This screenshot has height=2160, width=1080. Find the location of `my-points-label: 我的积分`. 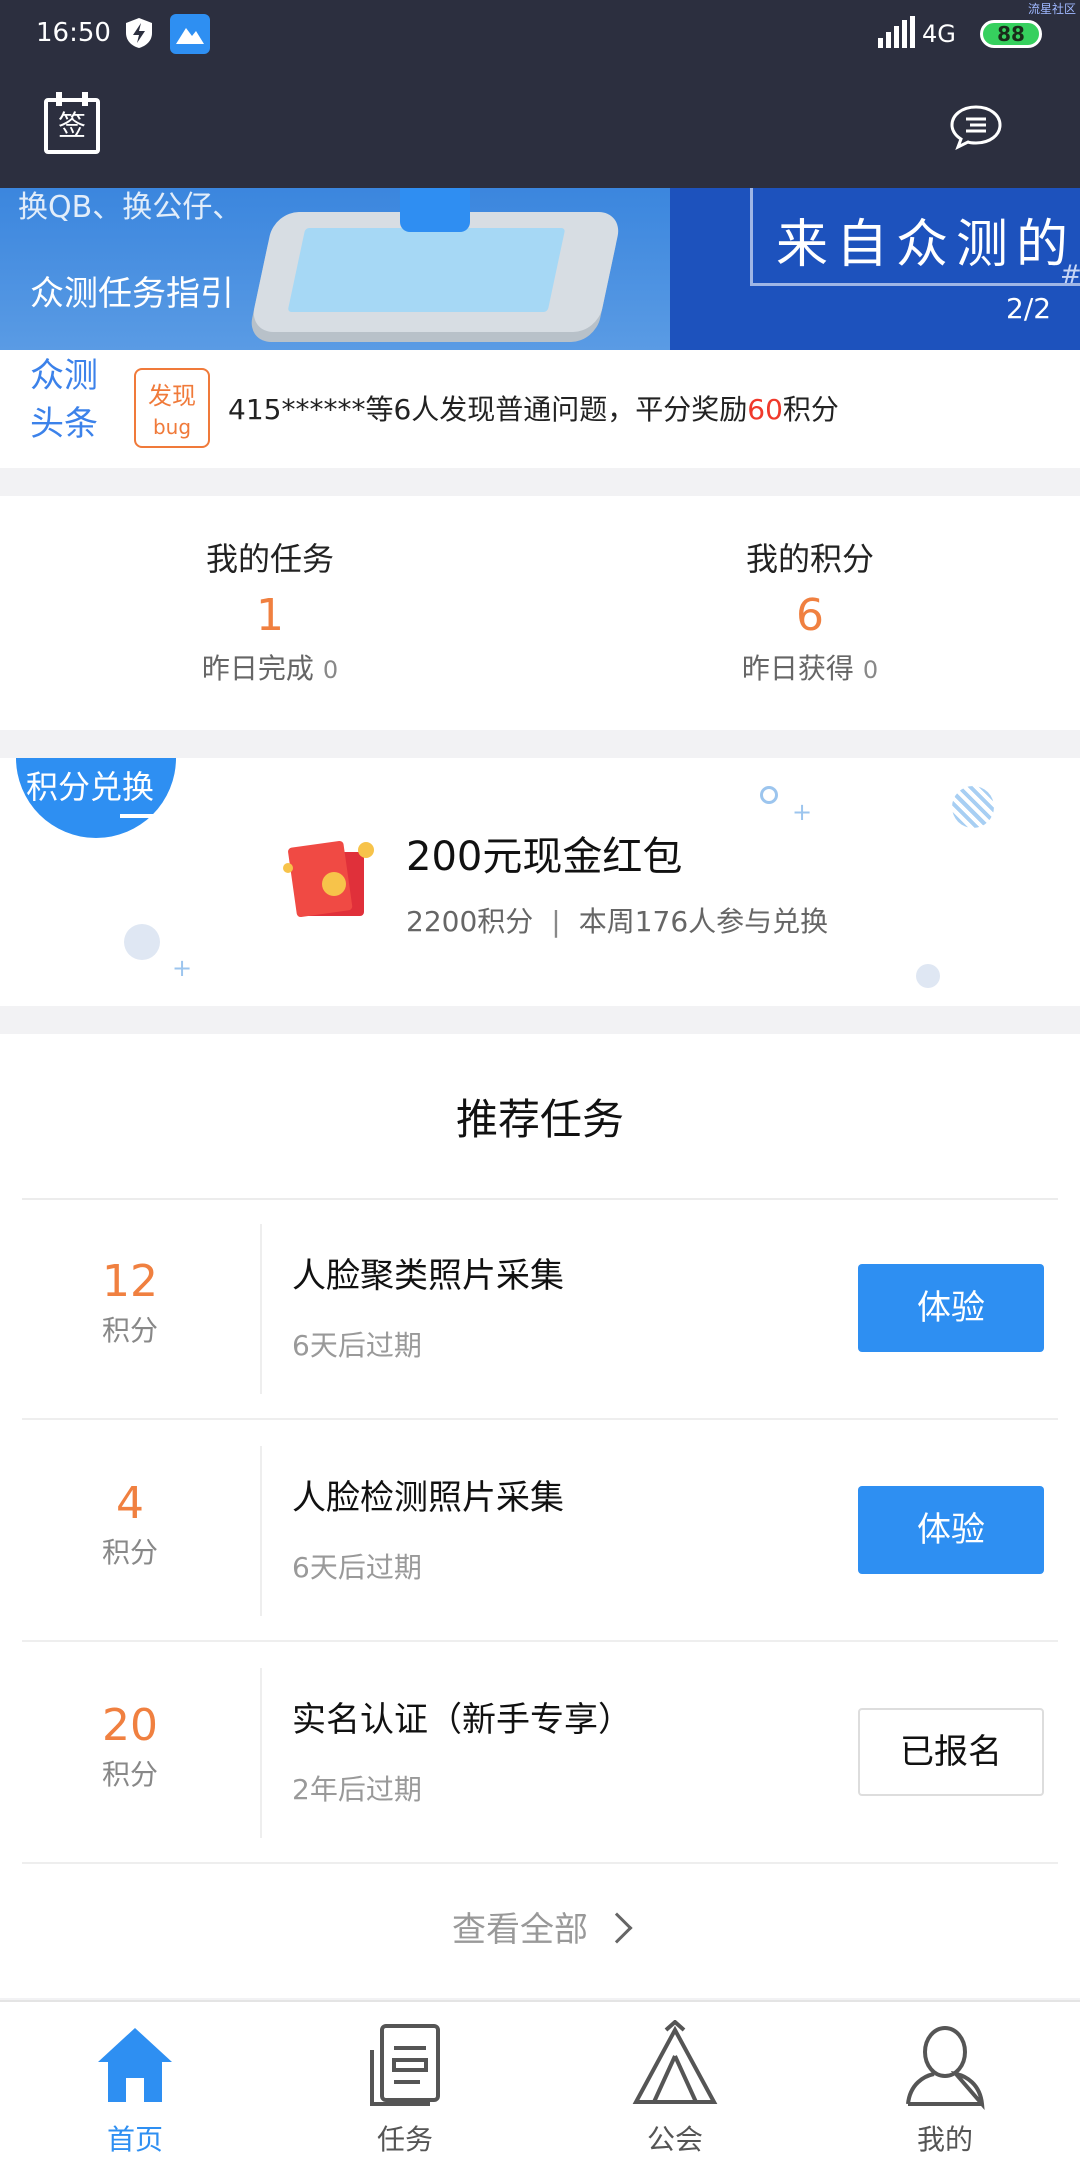

my-points-label: 我的积分 is located at coordinates (809, 559).